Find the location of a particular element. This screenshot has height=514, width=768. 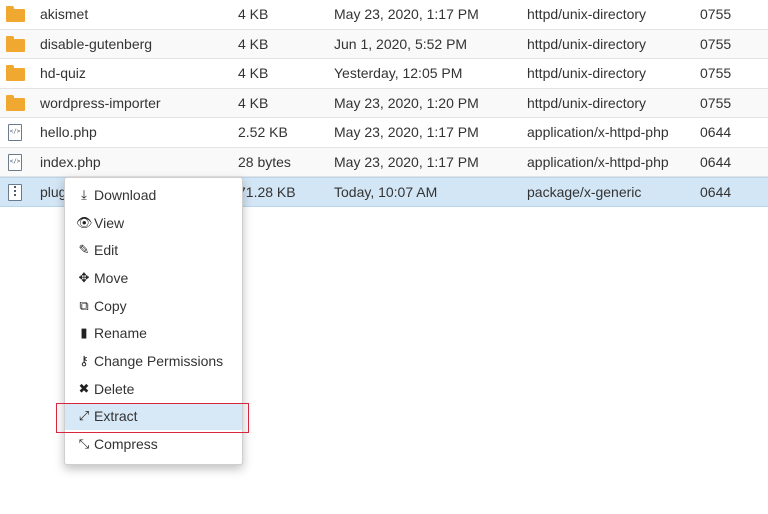

menu-item-label: Copy is located at coordinates (110, 306).